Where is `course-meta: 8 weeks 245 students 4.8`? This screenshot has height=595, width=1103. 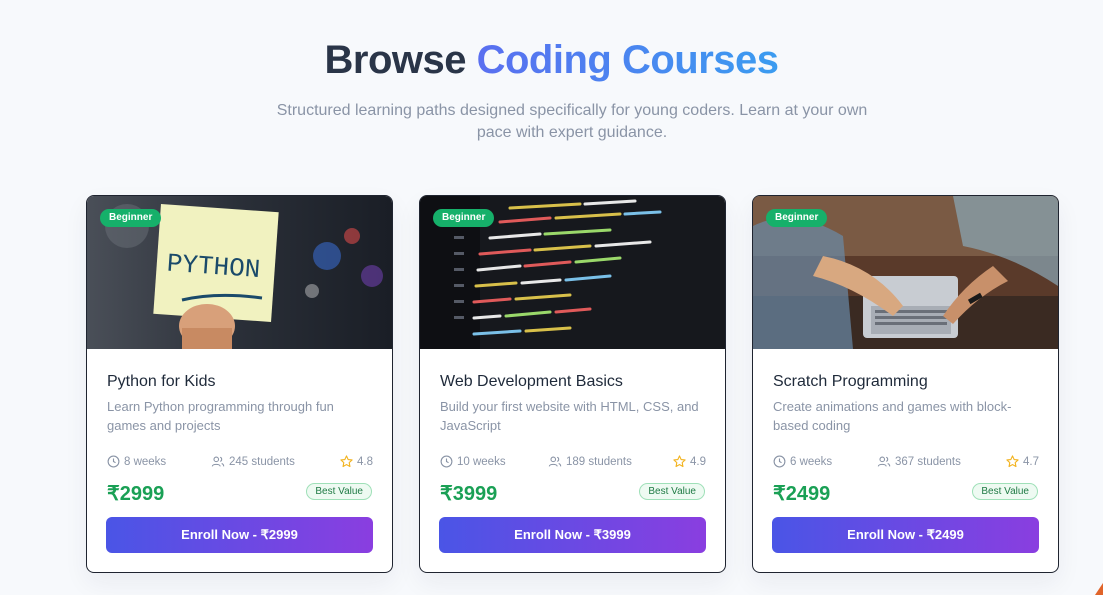
course-meta: 8 weeks 245 students 4.8 is located at coordinates (240, 463).